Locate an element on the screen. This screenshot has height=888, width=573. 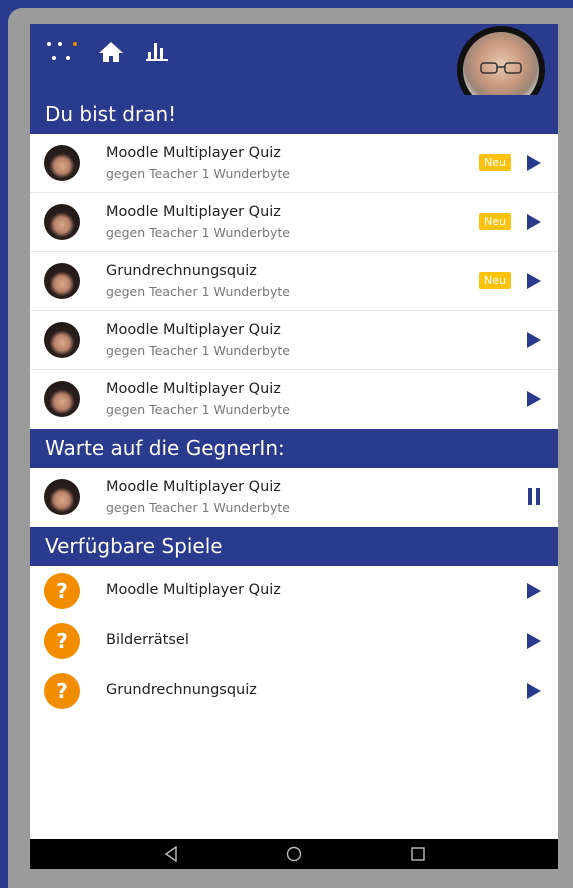
toolbar-icons is located at coordinates (106, 52).